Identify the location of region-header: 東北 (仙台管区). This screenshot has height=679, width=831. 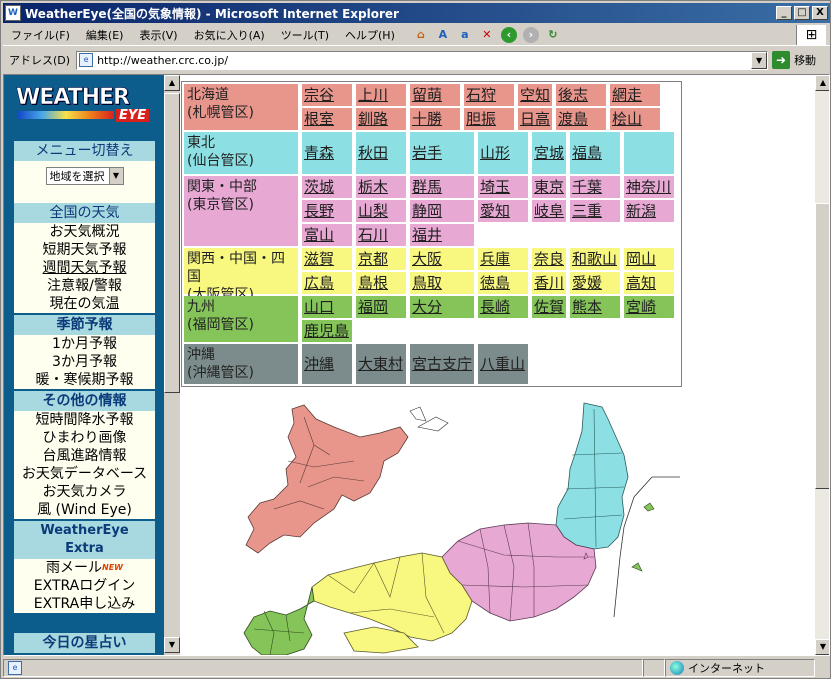
(241, 153).